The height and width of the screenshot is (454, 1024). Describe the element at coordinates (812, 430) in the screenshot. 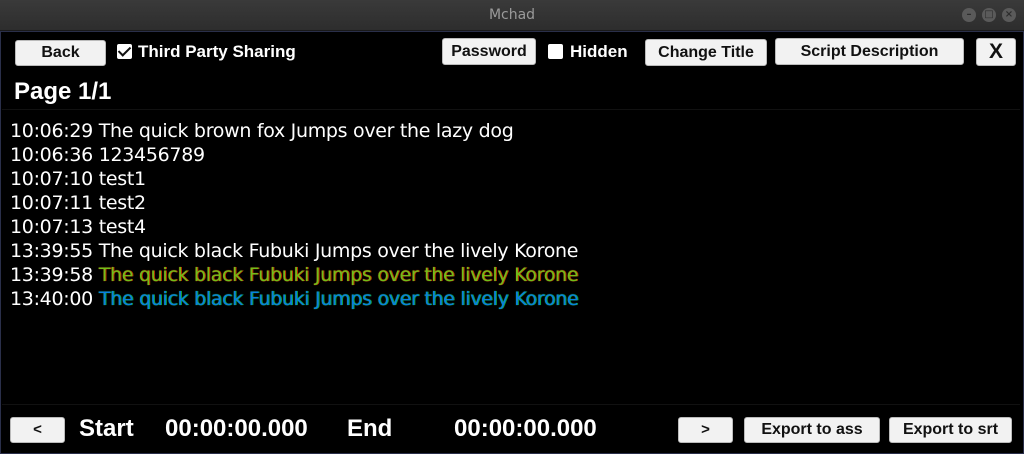

I see `export-ass-button: Export to ass` at that location.